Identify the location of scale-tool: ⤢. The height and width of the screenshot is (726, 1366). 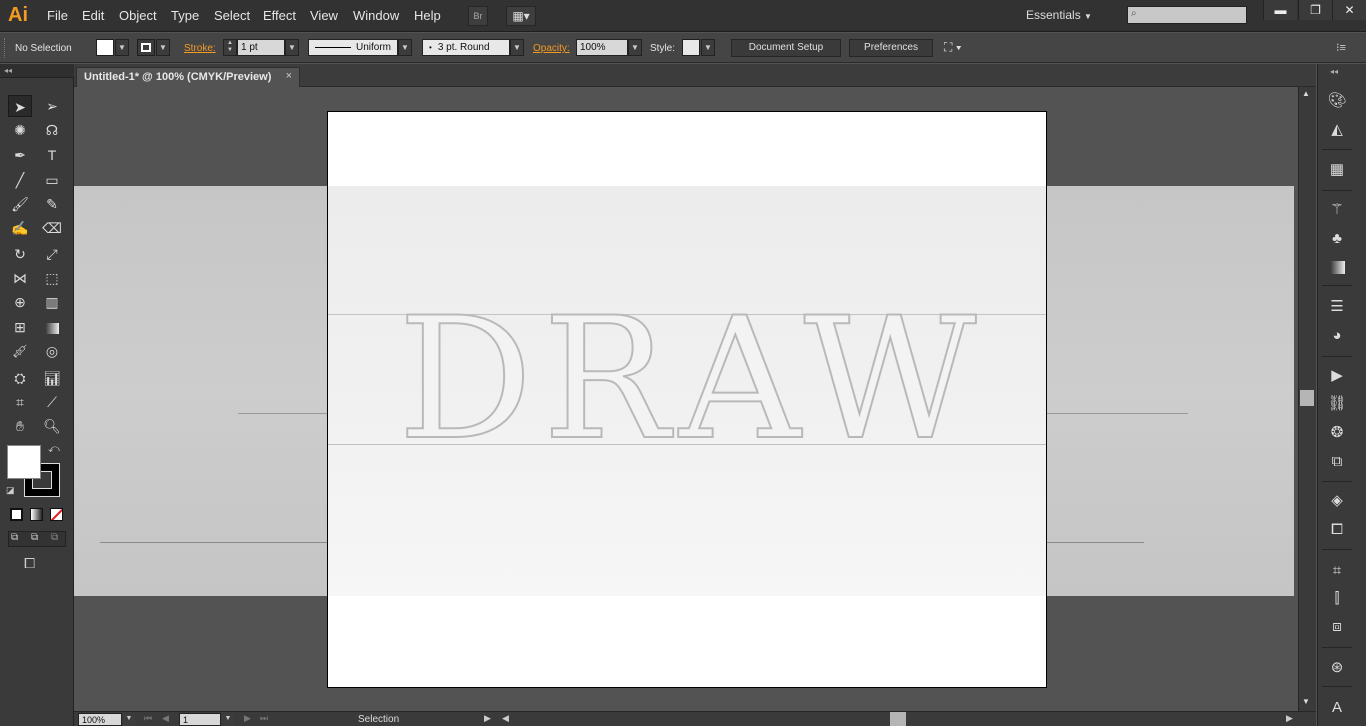
(52, 254).